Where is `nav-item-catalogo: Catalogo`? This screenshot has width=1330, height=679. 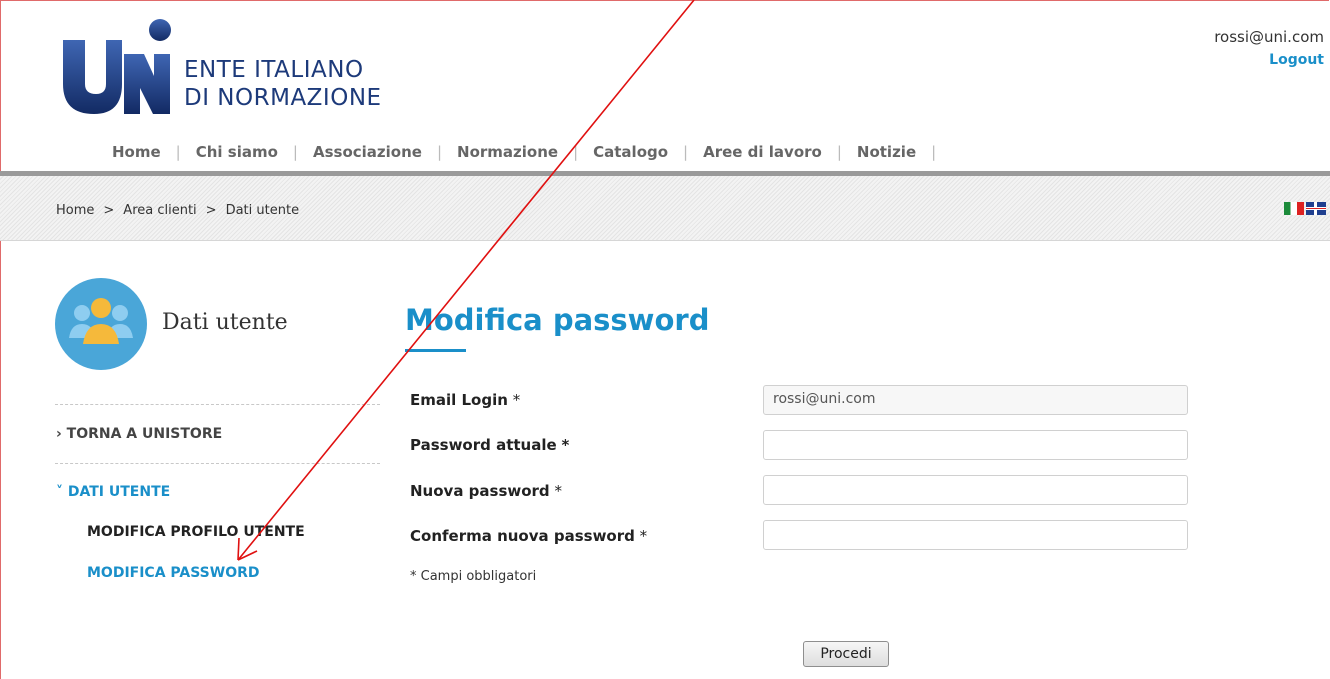 nav-item-catalogo: Catalogo is located at coordinates (630, 152).